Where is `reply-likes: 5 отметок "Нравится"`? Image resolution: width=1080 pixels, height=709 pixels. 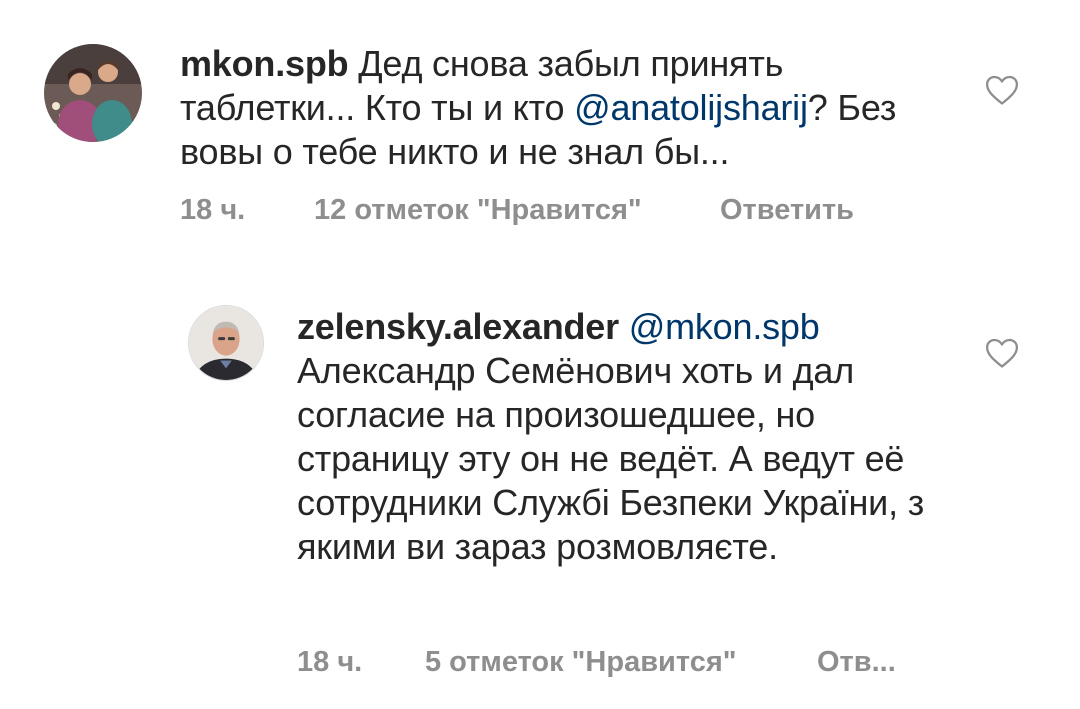 reply-likes: 5 отметок "Нравится" is located at coordinates (581, 662).